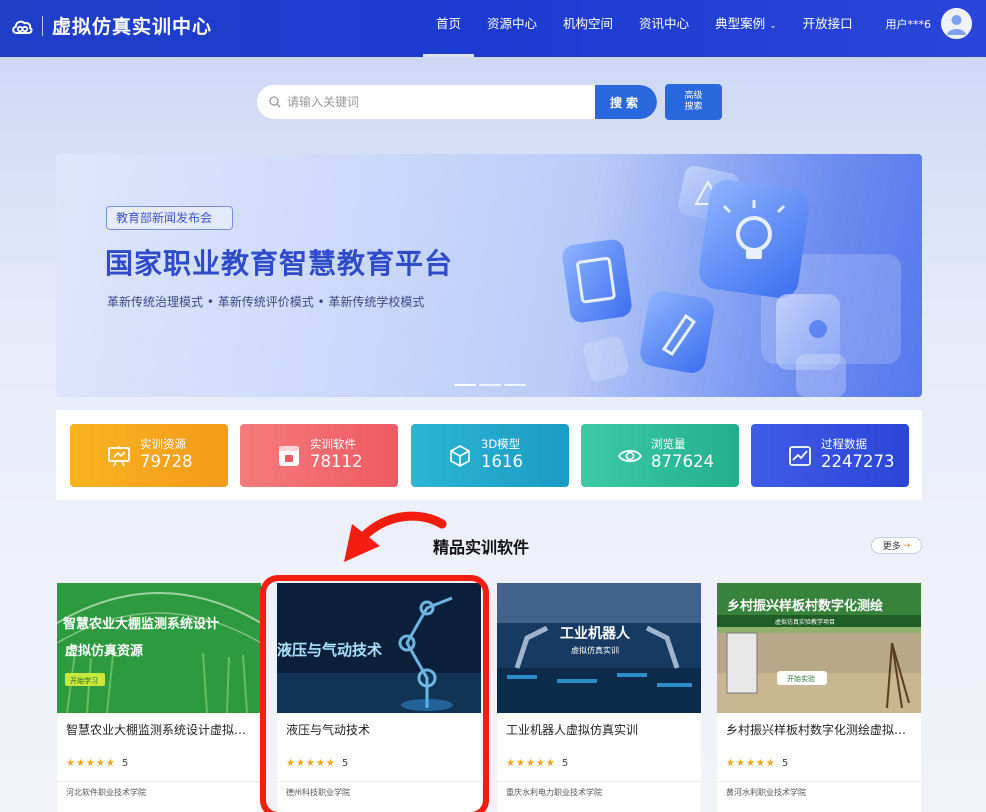  What do you see at coordinates (599, 781) in the screenshot?
I see `card-divider` at bounding box center [599, 781].